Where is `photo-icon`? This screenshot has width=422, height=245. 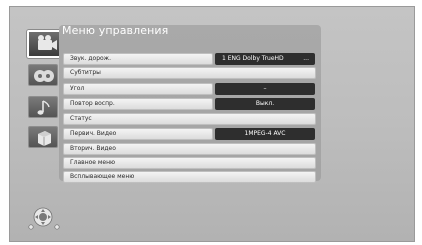
photo-icon is located at coordinates (44, 138).